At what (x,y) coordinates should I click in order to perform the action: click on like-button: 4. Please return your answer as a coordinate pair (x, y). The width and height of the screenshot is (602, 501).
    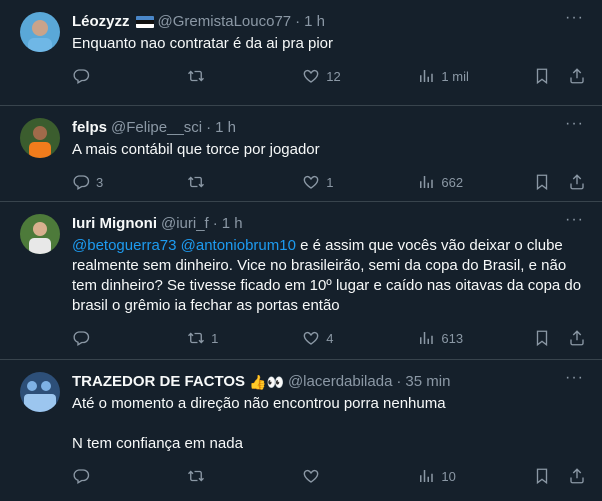
    Looking at the image, I should click on (359, 338).